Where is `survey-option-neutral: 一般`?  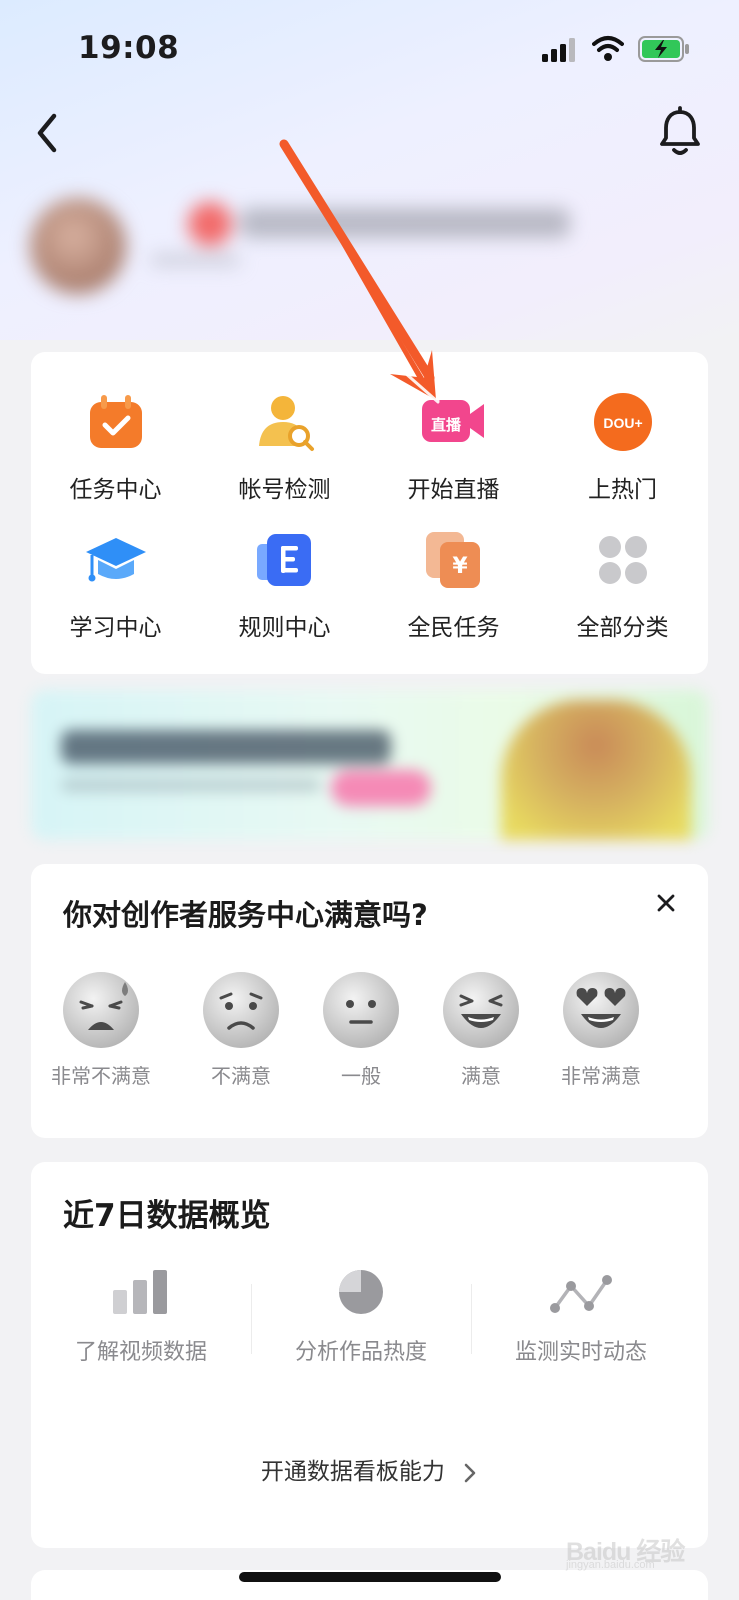 survey-option-neutral: 一般 is located at coordinates (361, 1035).